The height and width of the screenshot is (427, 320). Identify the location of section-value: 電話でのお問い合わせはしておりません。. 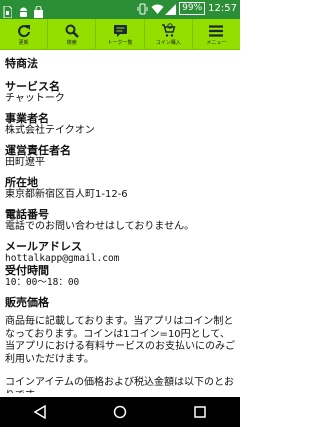
(100, 226).